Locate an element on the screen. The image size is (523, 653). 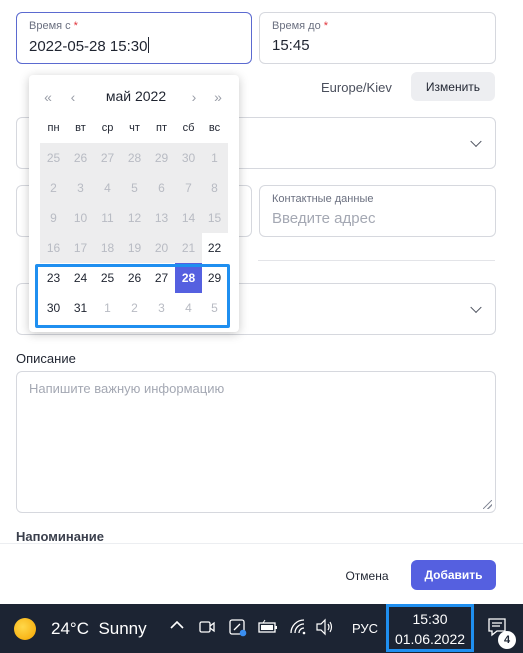
language-indicator: РУС is located at coordinates (365, 628).